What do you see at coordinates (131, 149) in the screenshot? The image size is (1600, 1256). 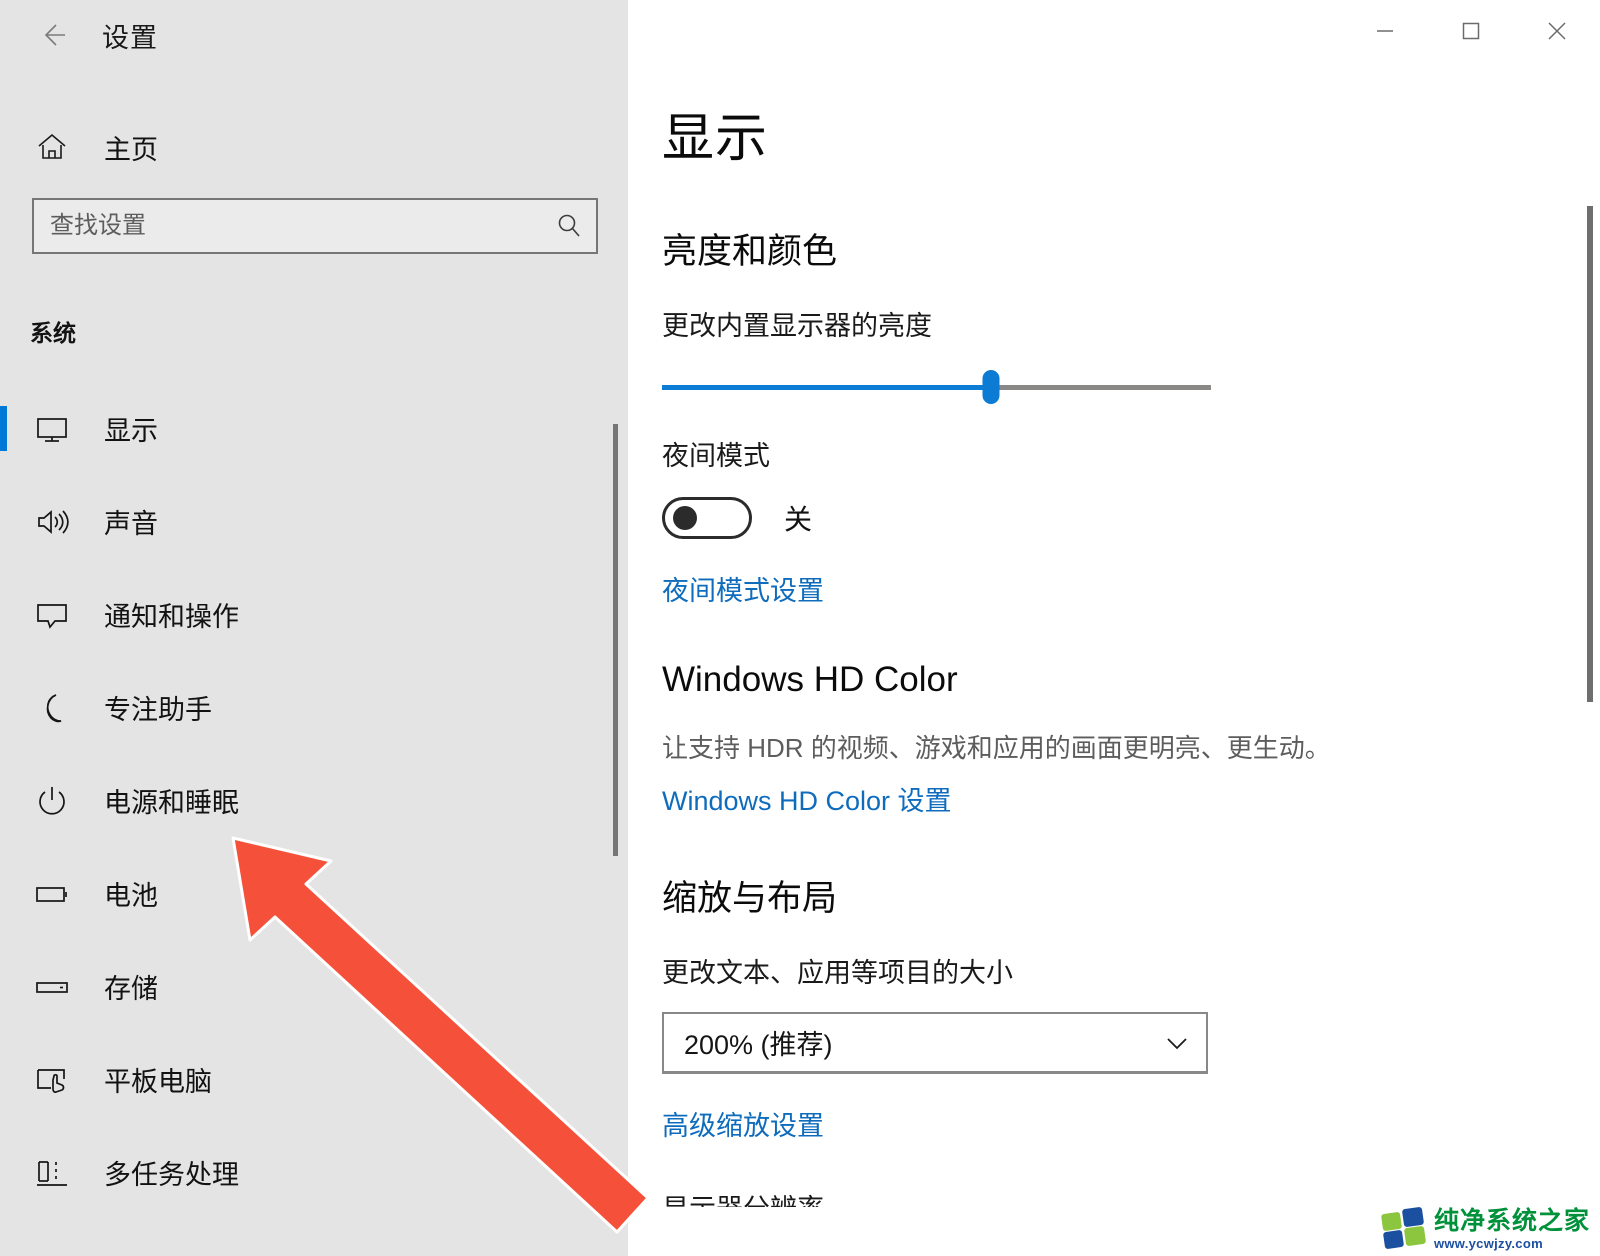 I see `sidebar-home-label: 主页` at bounding box center [131, 149].